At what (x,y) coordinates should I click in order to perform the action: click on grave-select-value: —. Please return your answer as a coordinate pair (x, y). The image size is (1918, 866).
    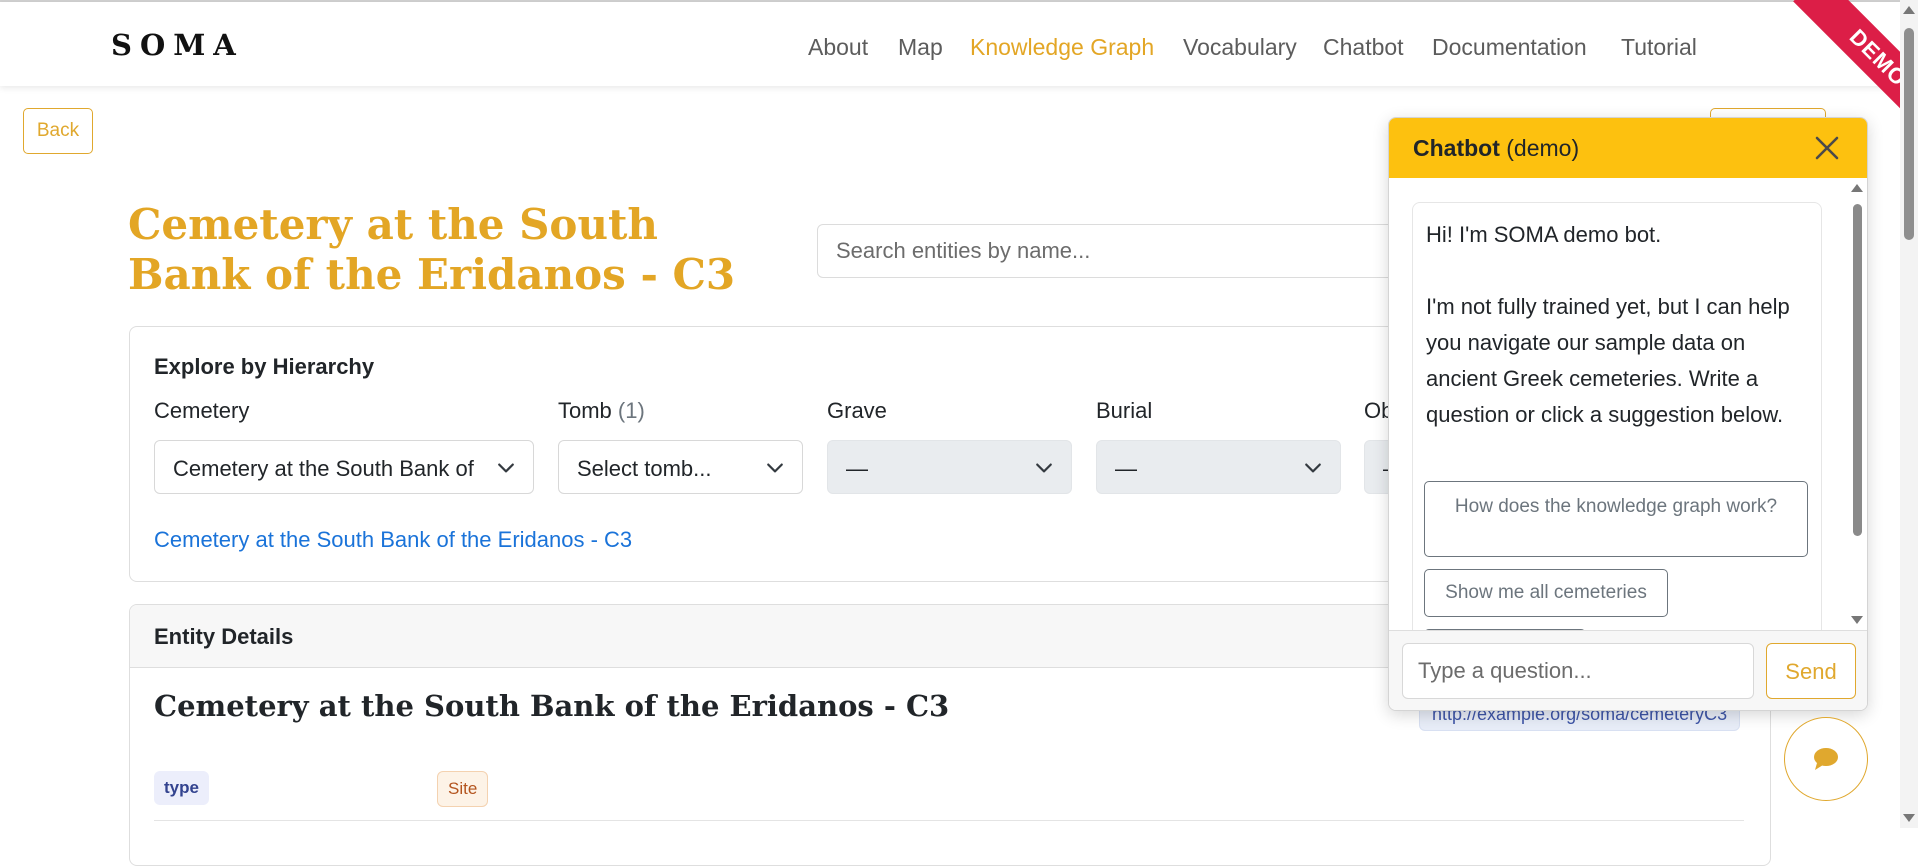
    Looking at the image, I should click on (857, 468).